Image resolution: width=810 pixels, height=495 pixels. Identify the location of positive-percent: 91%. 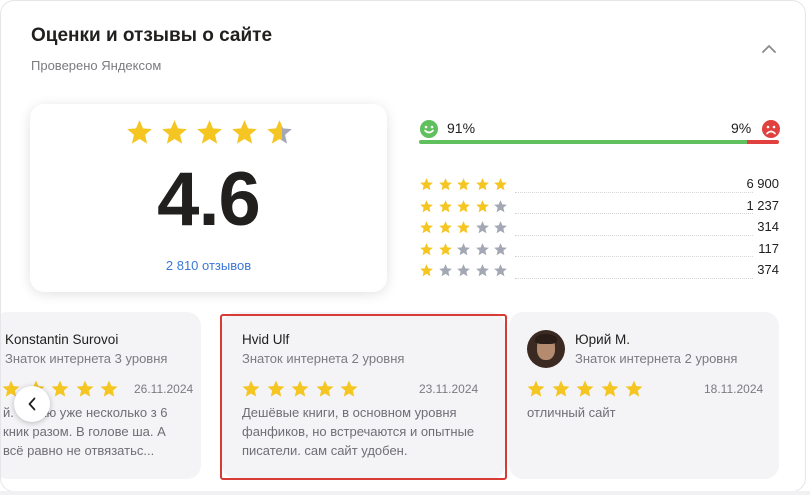
(461, 128).